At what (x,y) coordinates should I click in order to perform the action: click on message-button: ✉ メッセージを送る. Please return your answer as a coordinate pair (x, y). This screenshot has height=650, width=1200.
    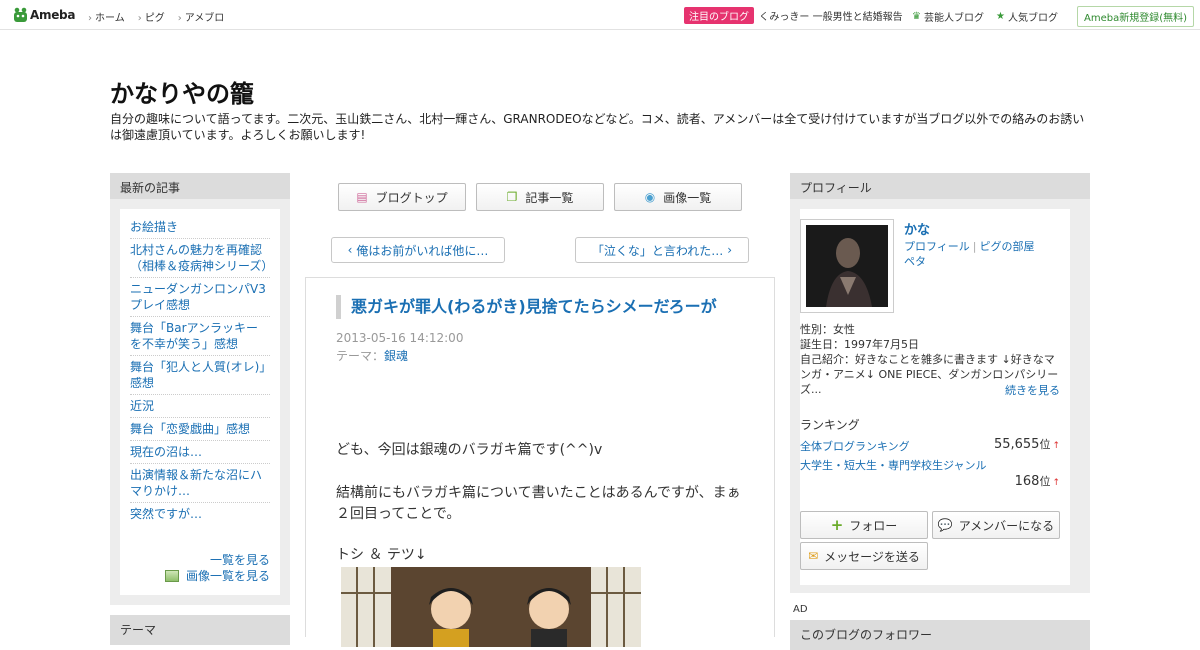
    Looking at the image, I should click on (864, 556).